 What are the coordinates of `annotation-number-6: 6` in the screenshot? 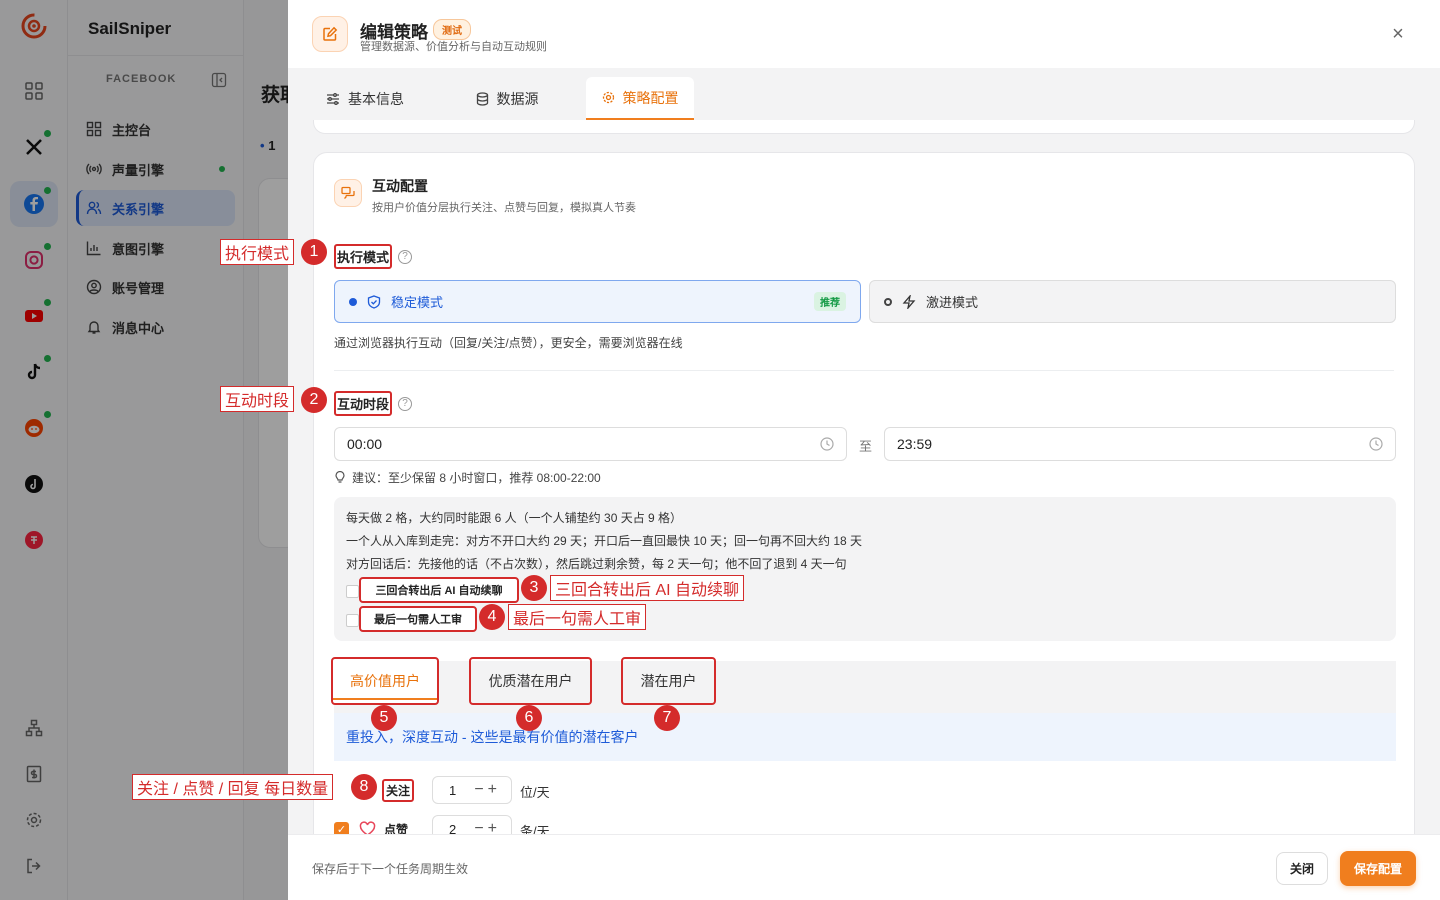 It's located at (529, 718).